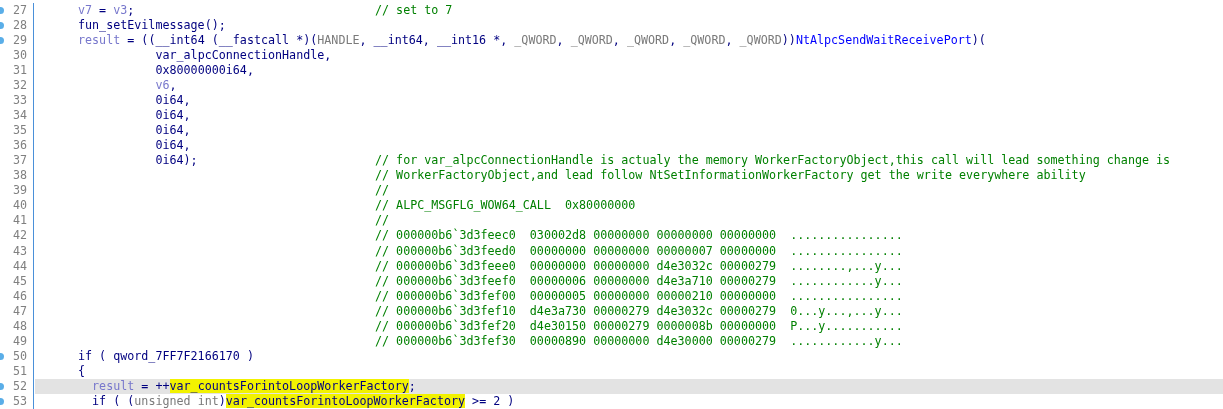 The image size is (1223, 409). I want to click on line-number: 50, so click(19, 356).